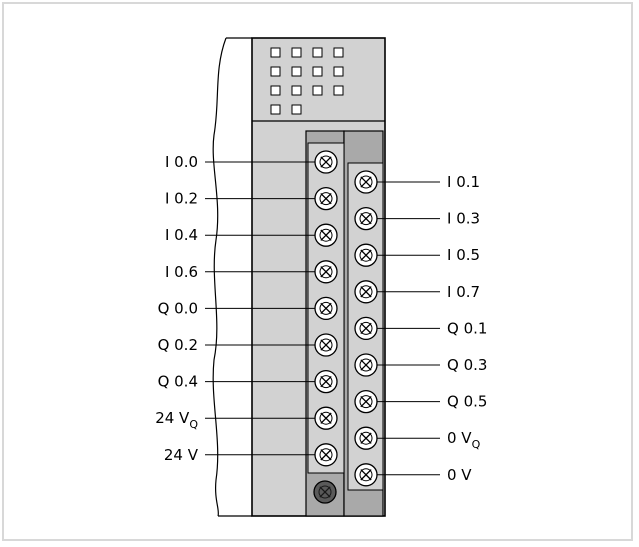 Image resolution: width=639 pixels, height=547 pixels. I want to click on terminal-label: I 0.1, so click(463, 182).